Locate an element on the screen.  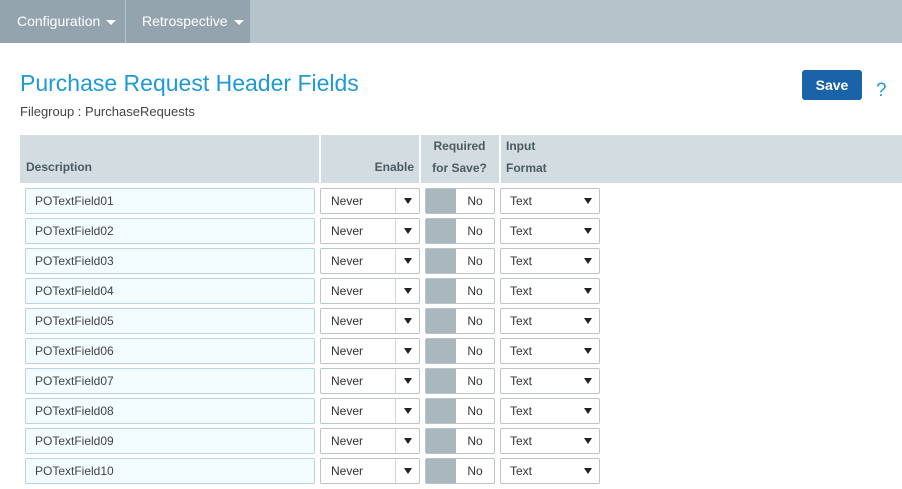
description-input: POTextField10 is located at coordinates (170, 471).